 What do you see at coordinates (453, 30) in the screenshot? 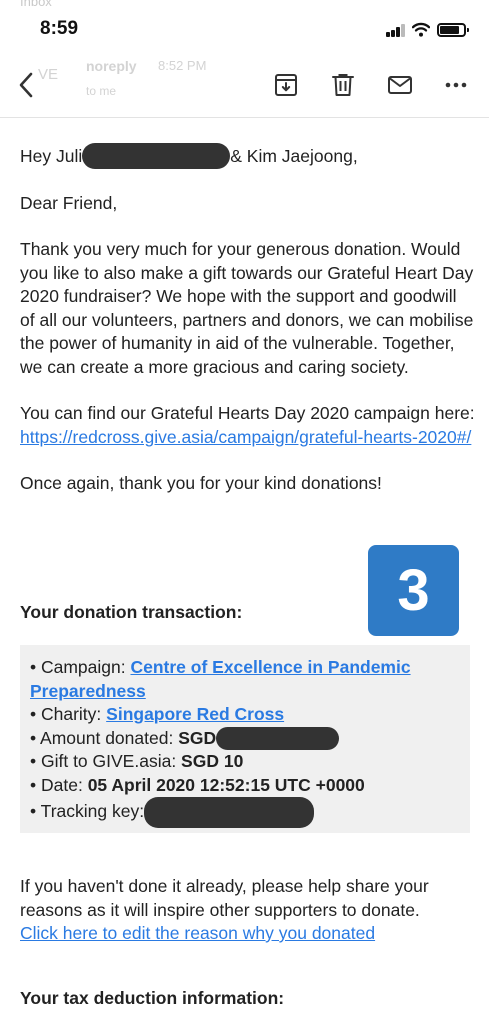
I see `battery-icon` at bounding box center [453, 30].